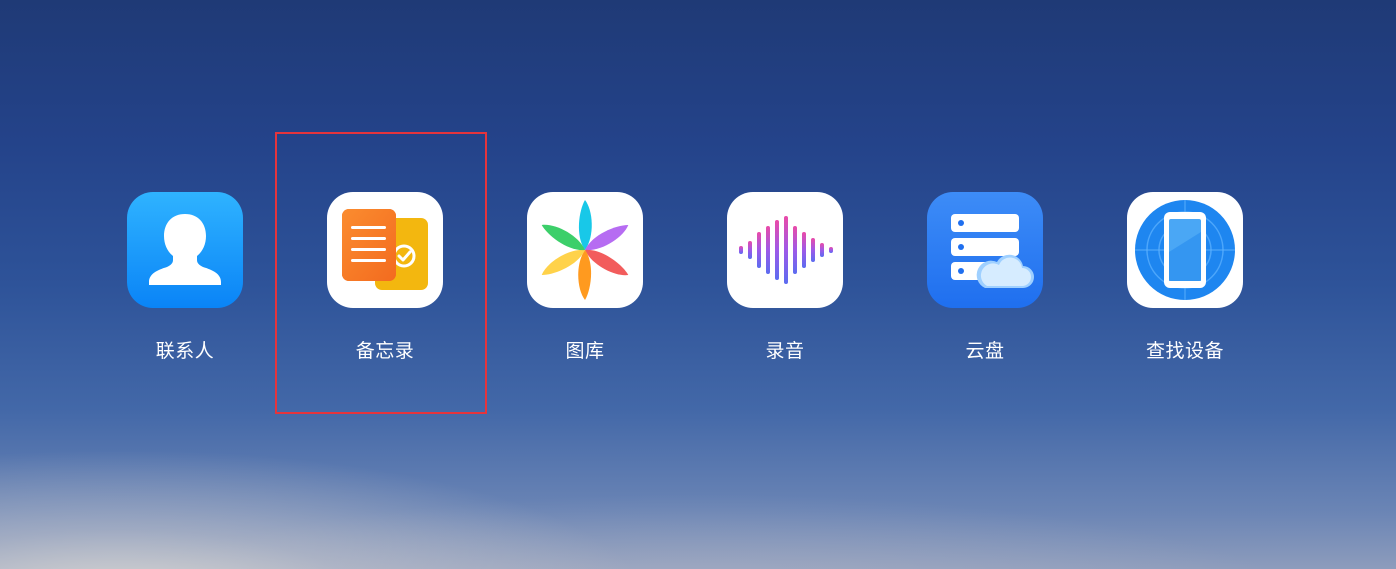 This screenshot has width=1396, height=569. Describe the element at coordinates (985, 250) in the screenshot. I see `cloud-drive-icon` at that location.